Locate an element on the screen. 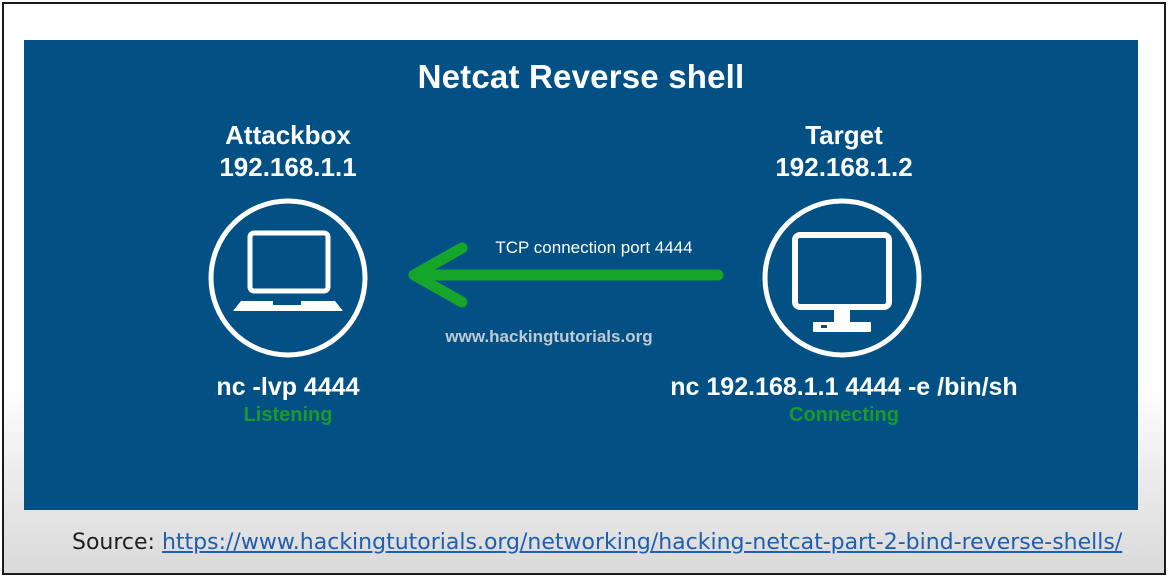  target-header: Target 192.168.1.2 is located at coordinates (844, 151).